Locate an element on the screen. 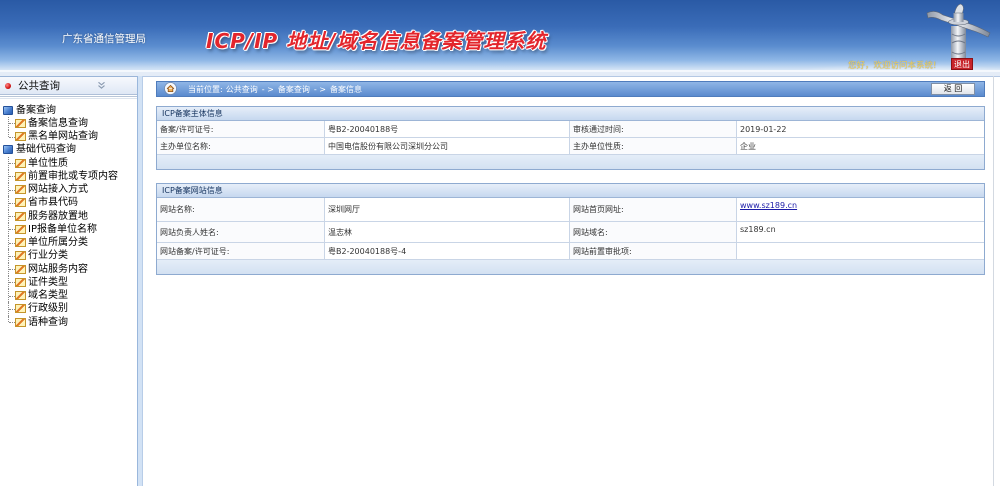 The width and height of the screenshot is (1000, 486). field-label: 网站备案/许可证号: is located at coordinates (241, 251).